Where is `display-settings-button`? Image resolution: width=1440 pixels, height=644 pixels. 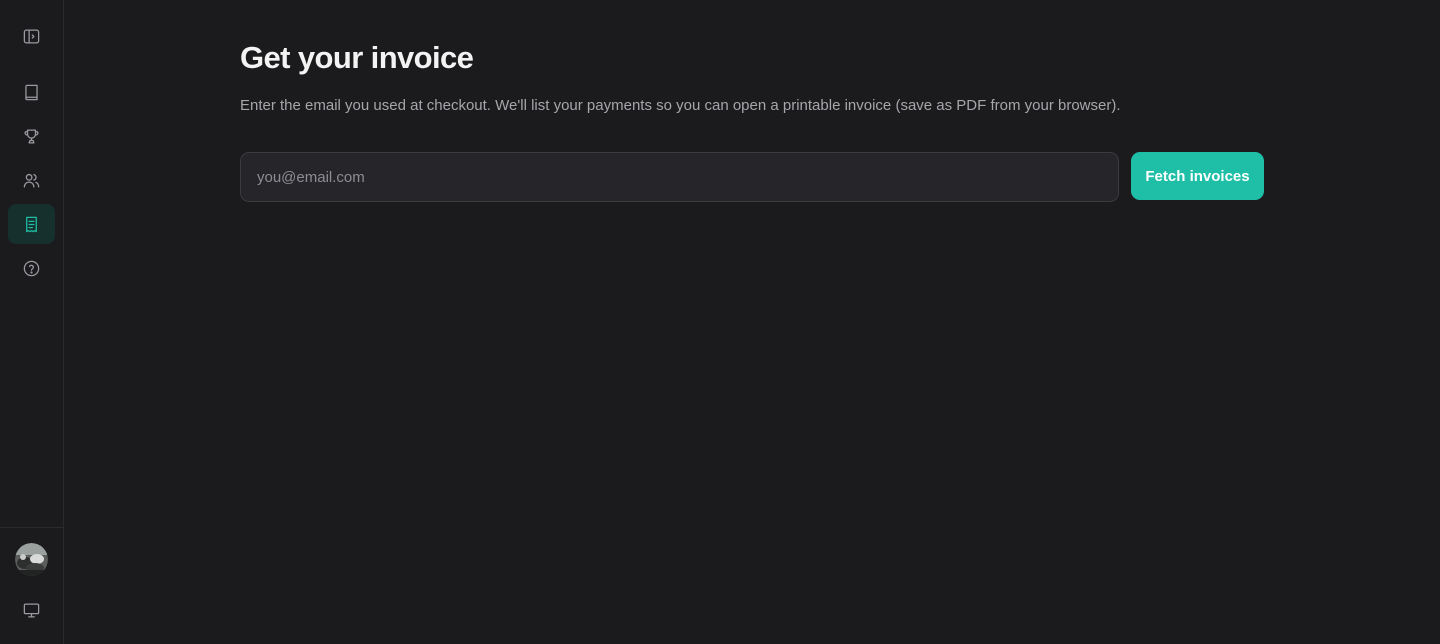
display-settings-button is located at coordinates (31, 610).